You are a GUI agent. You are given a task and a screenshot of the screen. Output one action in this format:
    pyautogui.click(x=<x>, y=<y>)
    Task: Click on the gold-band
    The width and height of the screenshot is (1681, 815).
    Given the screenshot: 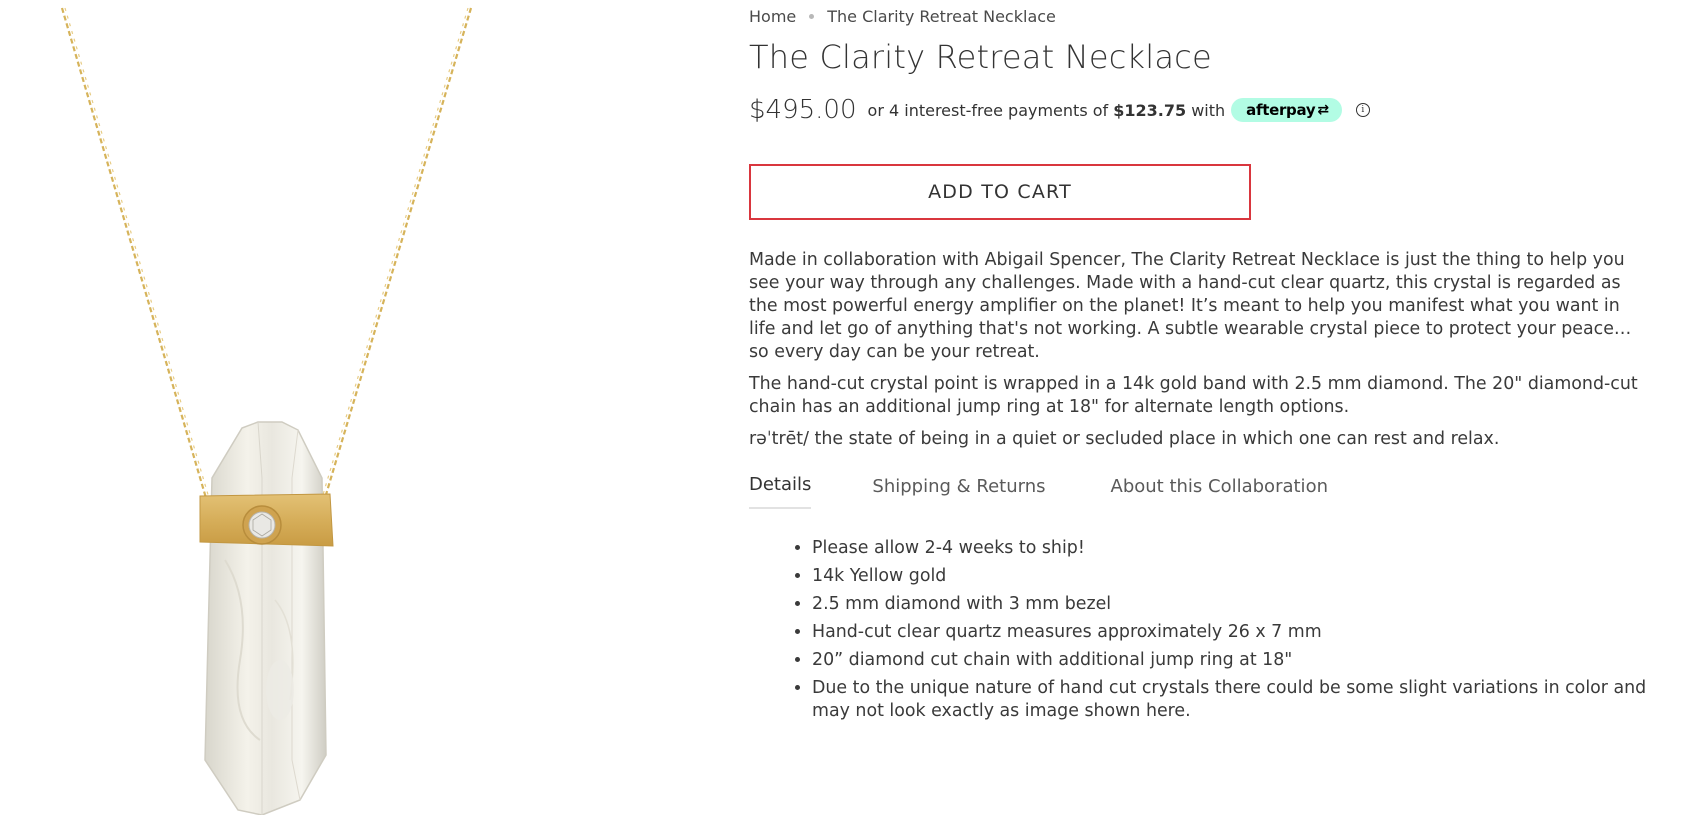 What is the action you would take?
    pyautogui.click(x=266, y=520)
    